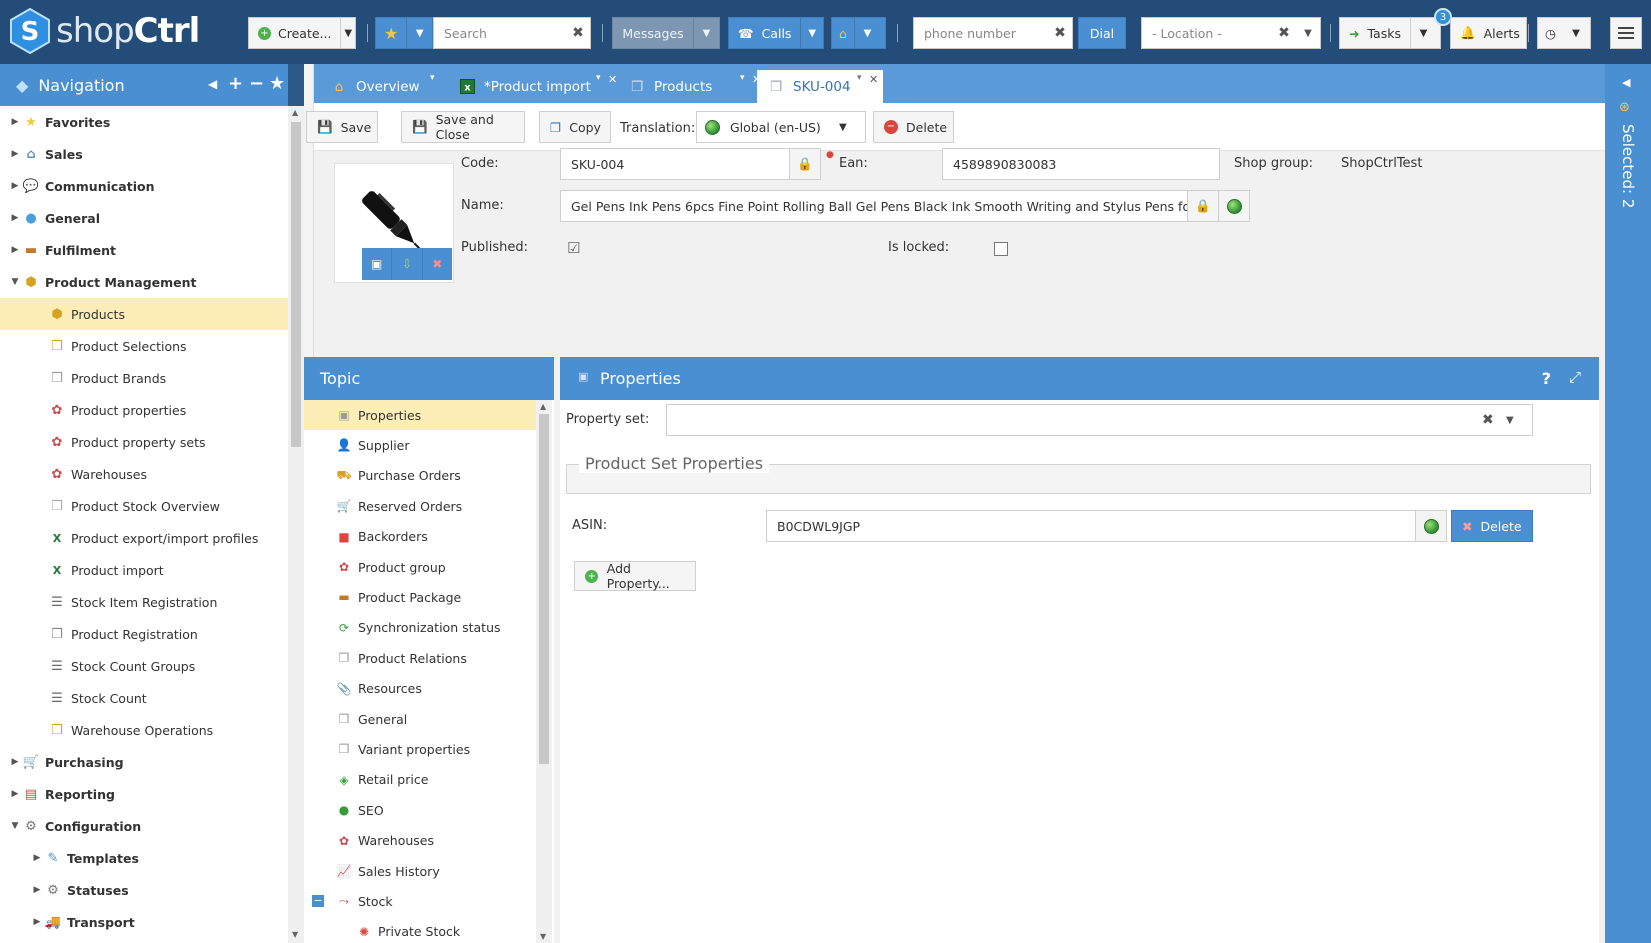  I want to click on scroll-down-icon: ▼, so click(543, 936).